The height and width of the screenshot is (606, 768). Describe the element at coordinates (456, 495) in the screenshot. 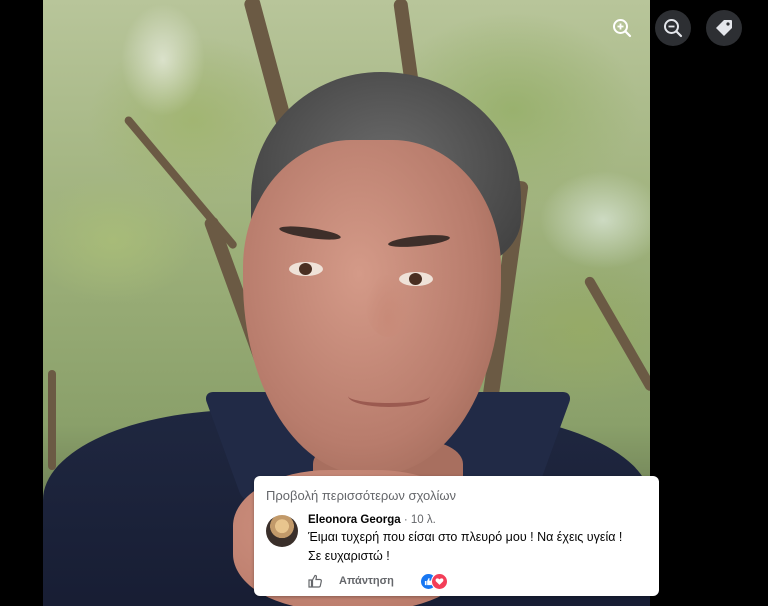

I see `view-more-comments-link: Προβολή περισσότερων σχολίων` at that location.